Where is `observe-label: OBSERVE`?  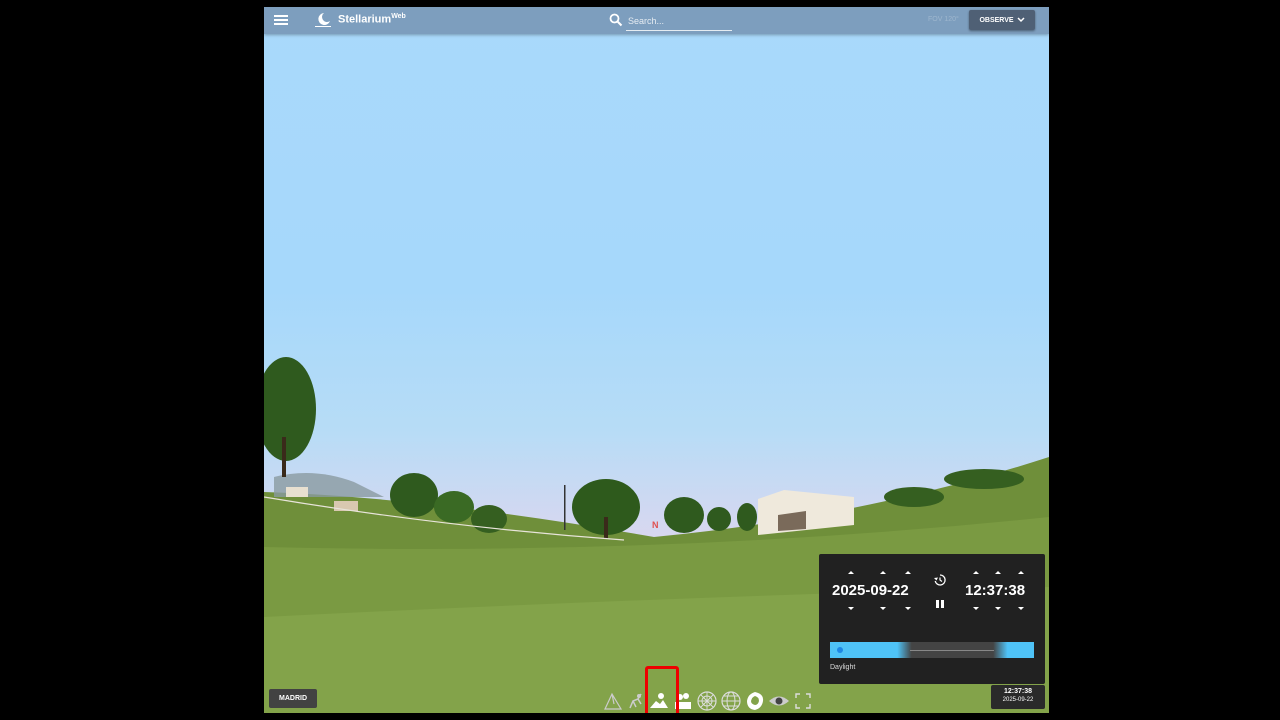
observe-label: OBSERVE is located at coordinates (996, 20).